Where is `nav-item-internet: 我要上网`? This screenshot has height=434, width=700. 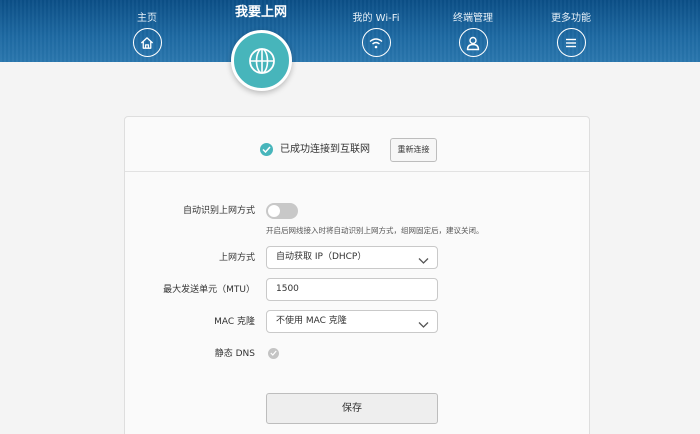
nav-item-internet: 我要上网 is located at coordinates (261, 10).